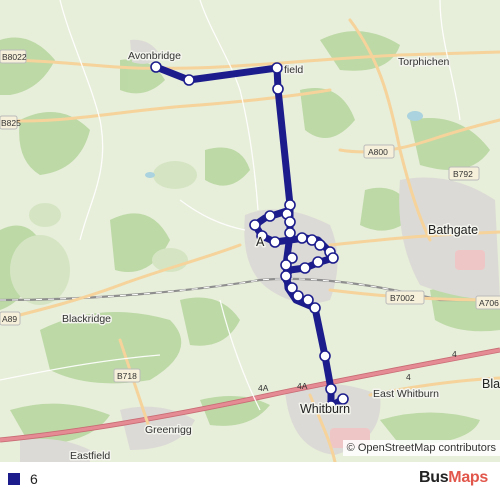 This screenshot has width=500, height=500. I want to click on svg-text: B8022, so click(14, 57).